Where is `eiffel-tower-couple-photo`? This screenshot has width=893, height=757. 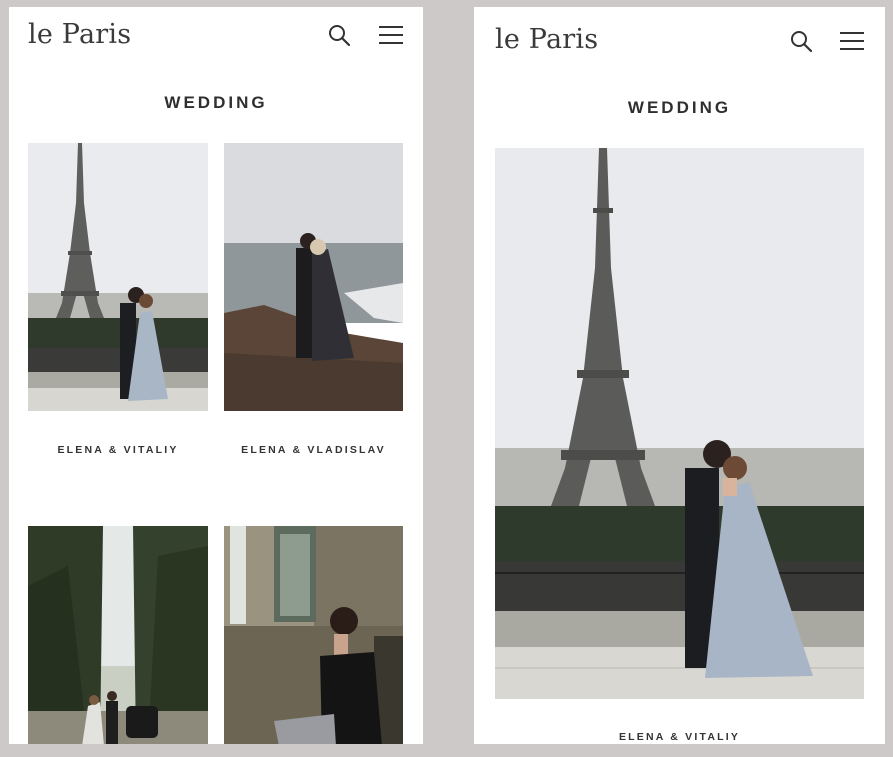
eiffel-tower-couple-photo is located at coordinates (118, 277).